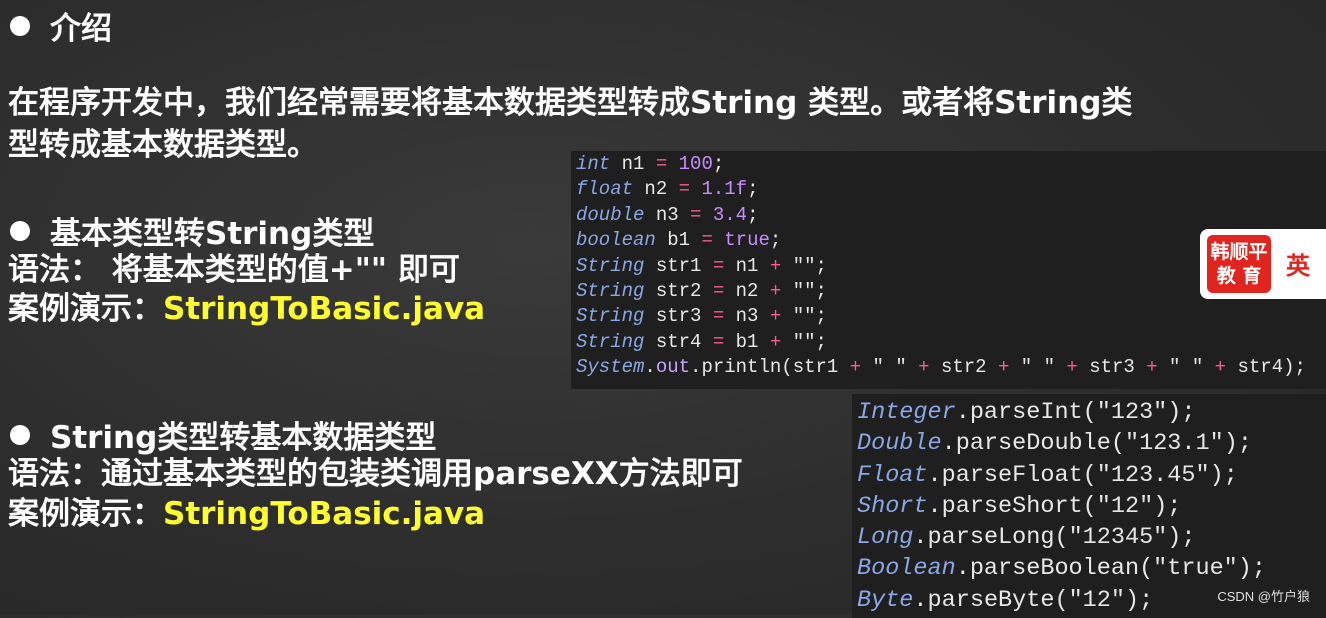  What do you see at coordinates (375, 474) in the screenshot?
I see `to-basic-syntax: 语法：通过基本类型的包装类调用parseXX方法即可` at bounding box center [375, 474].